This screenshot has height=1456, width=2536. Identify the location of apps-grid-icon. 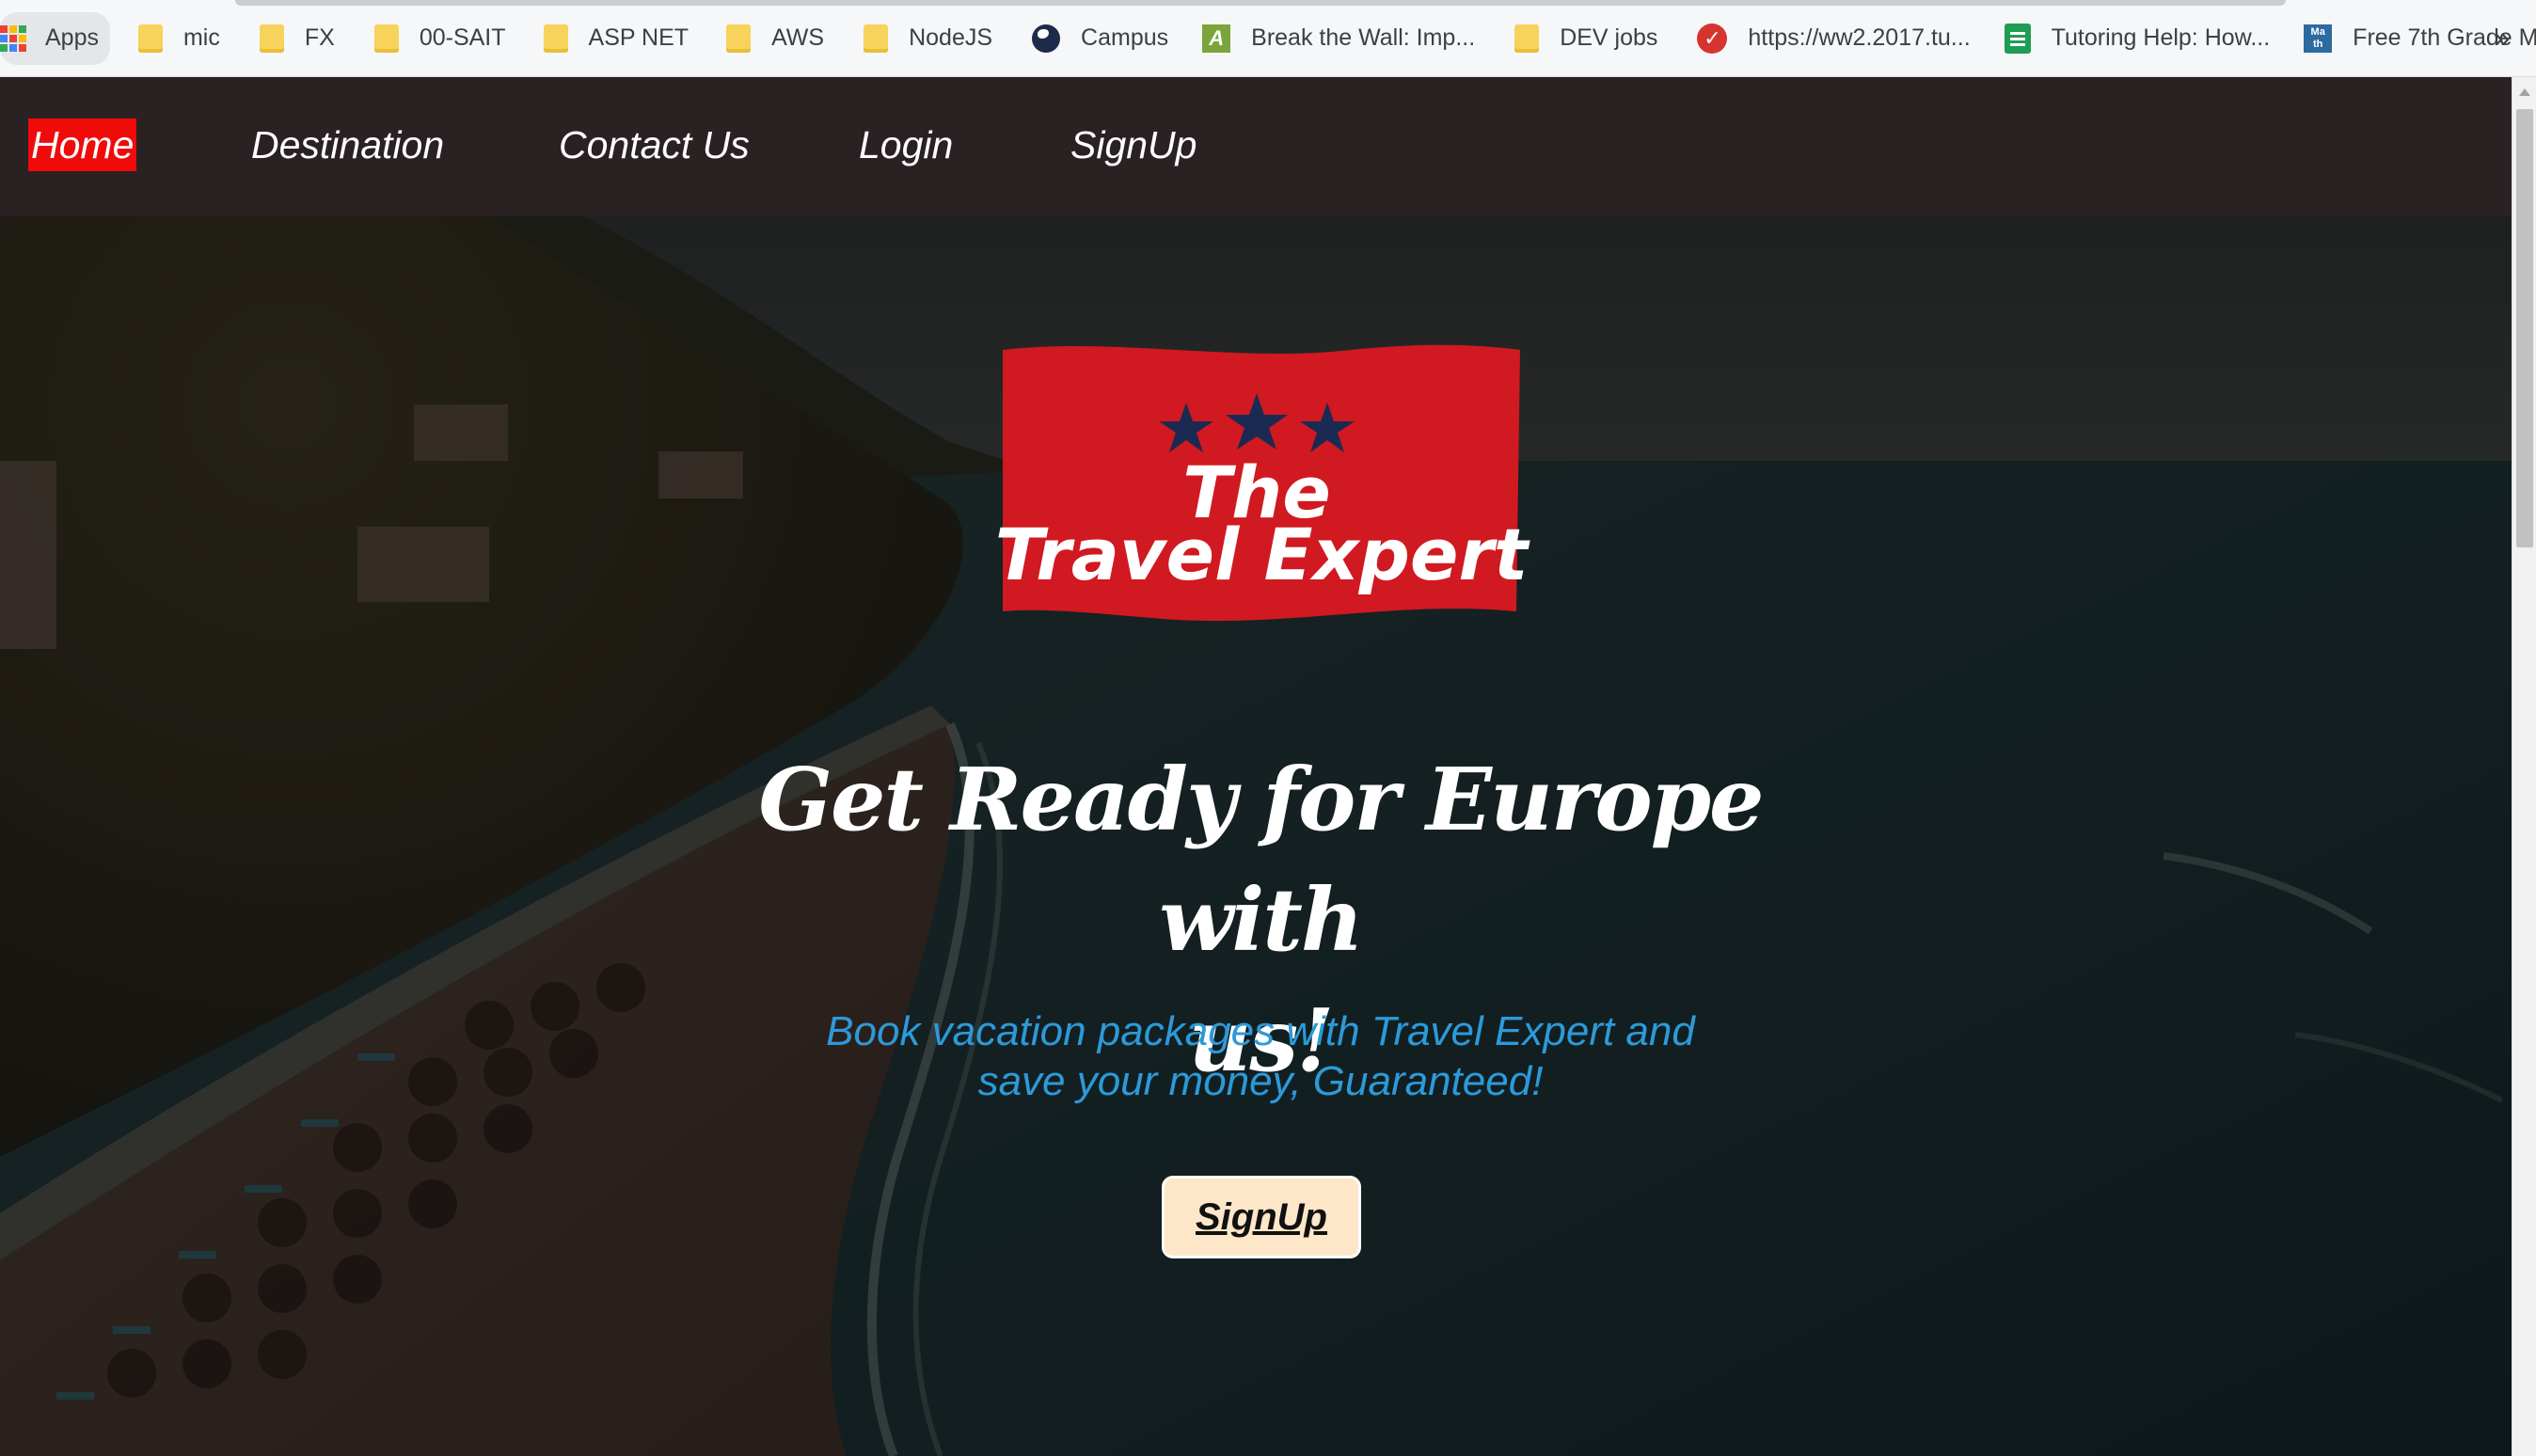
(13, 38).